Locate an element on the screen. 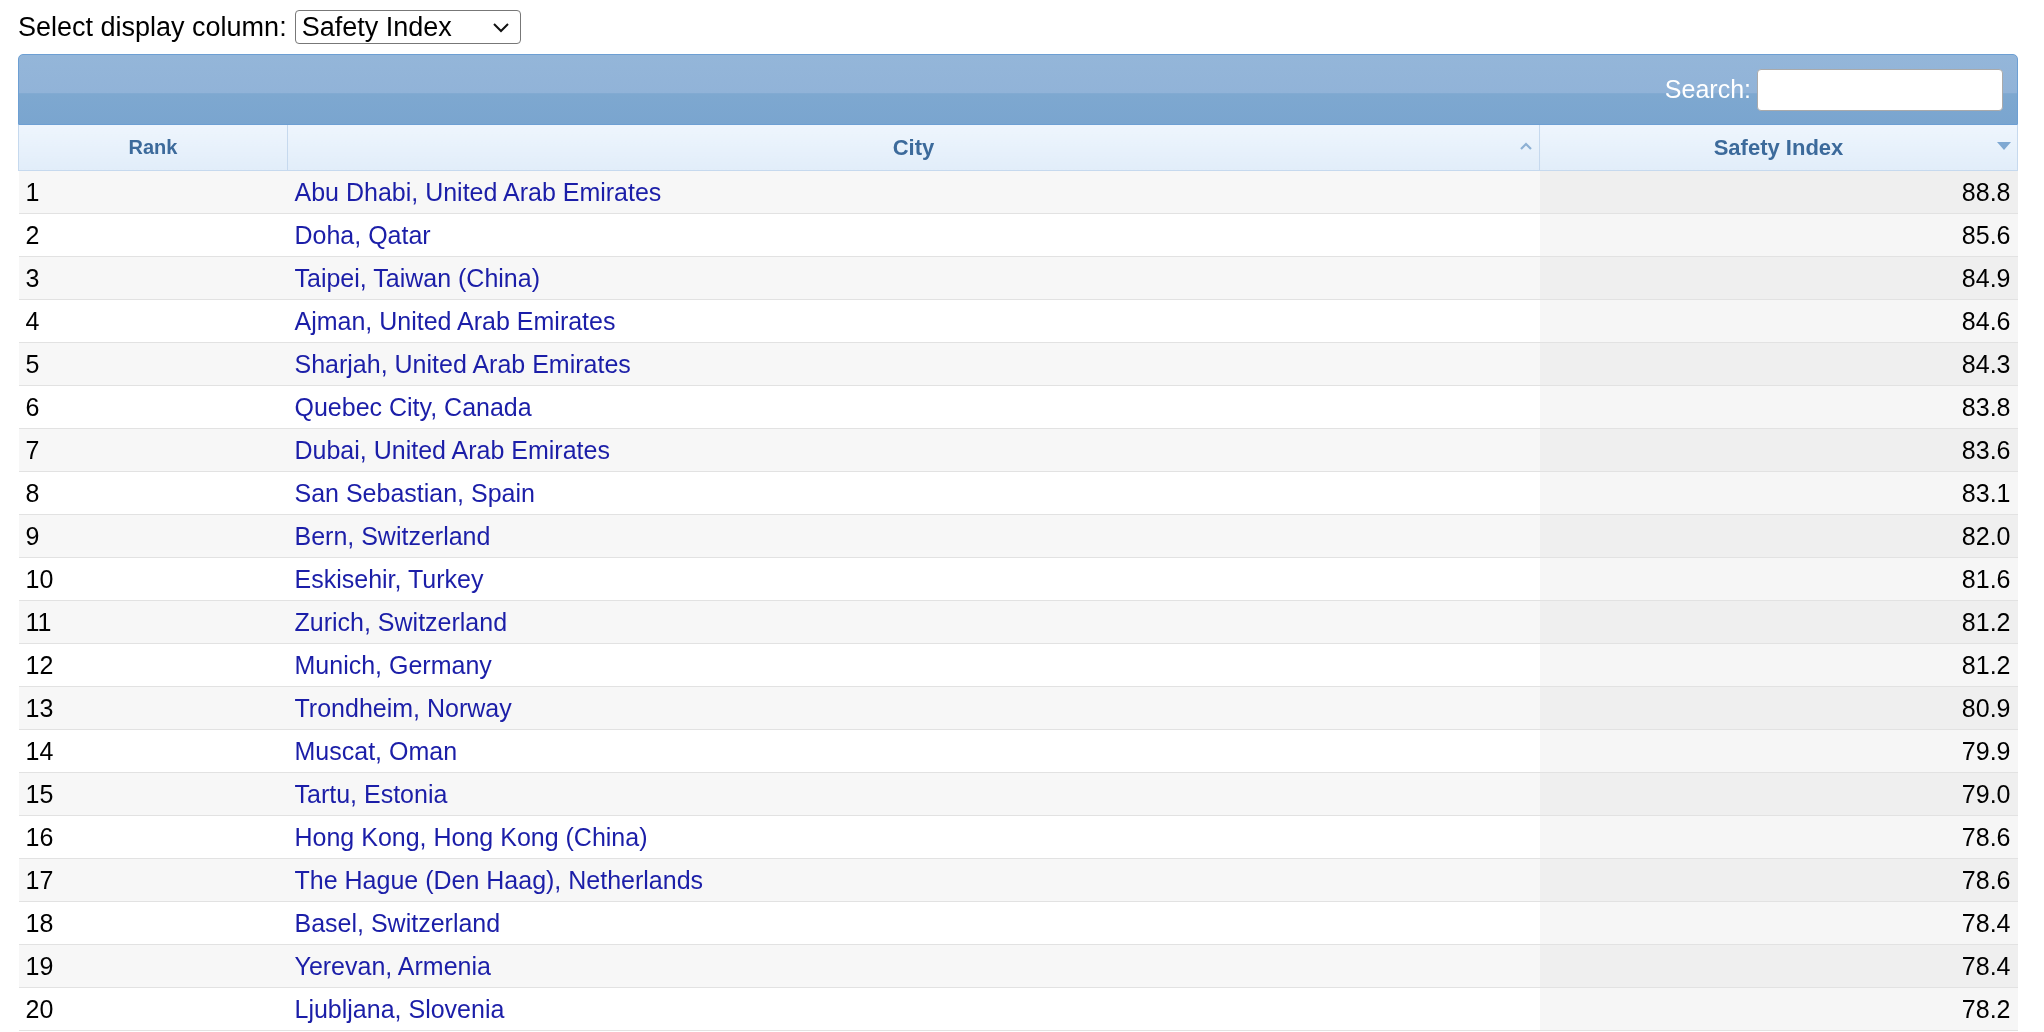  rank-cell: 6 is located at coordinates (153, 407).